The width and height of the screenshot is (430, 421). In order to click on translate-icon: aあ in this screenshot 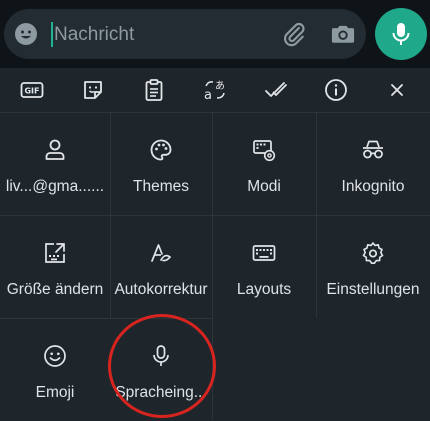, I will do `click(215, 90)`.